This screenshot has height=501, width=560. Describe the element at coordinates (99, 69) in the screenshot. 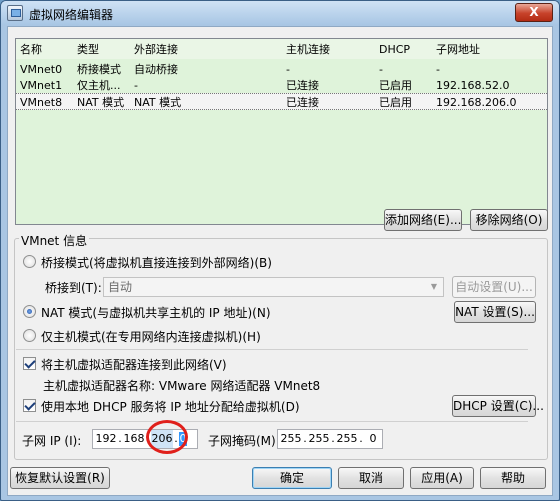

I see `table-cell: 桥接模式` at that location.